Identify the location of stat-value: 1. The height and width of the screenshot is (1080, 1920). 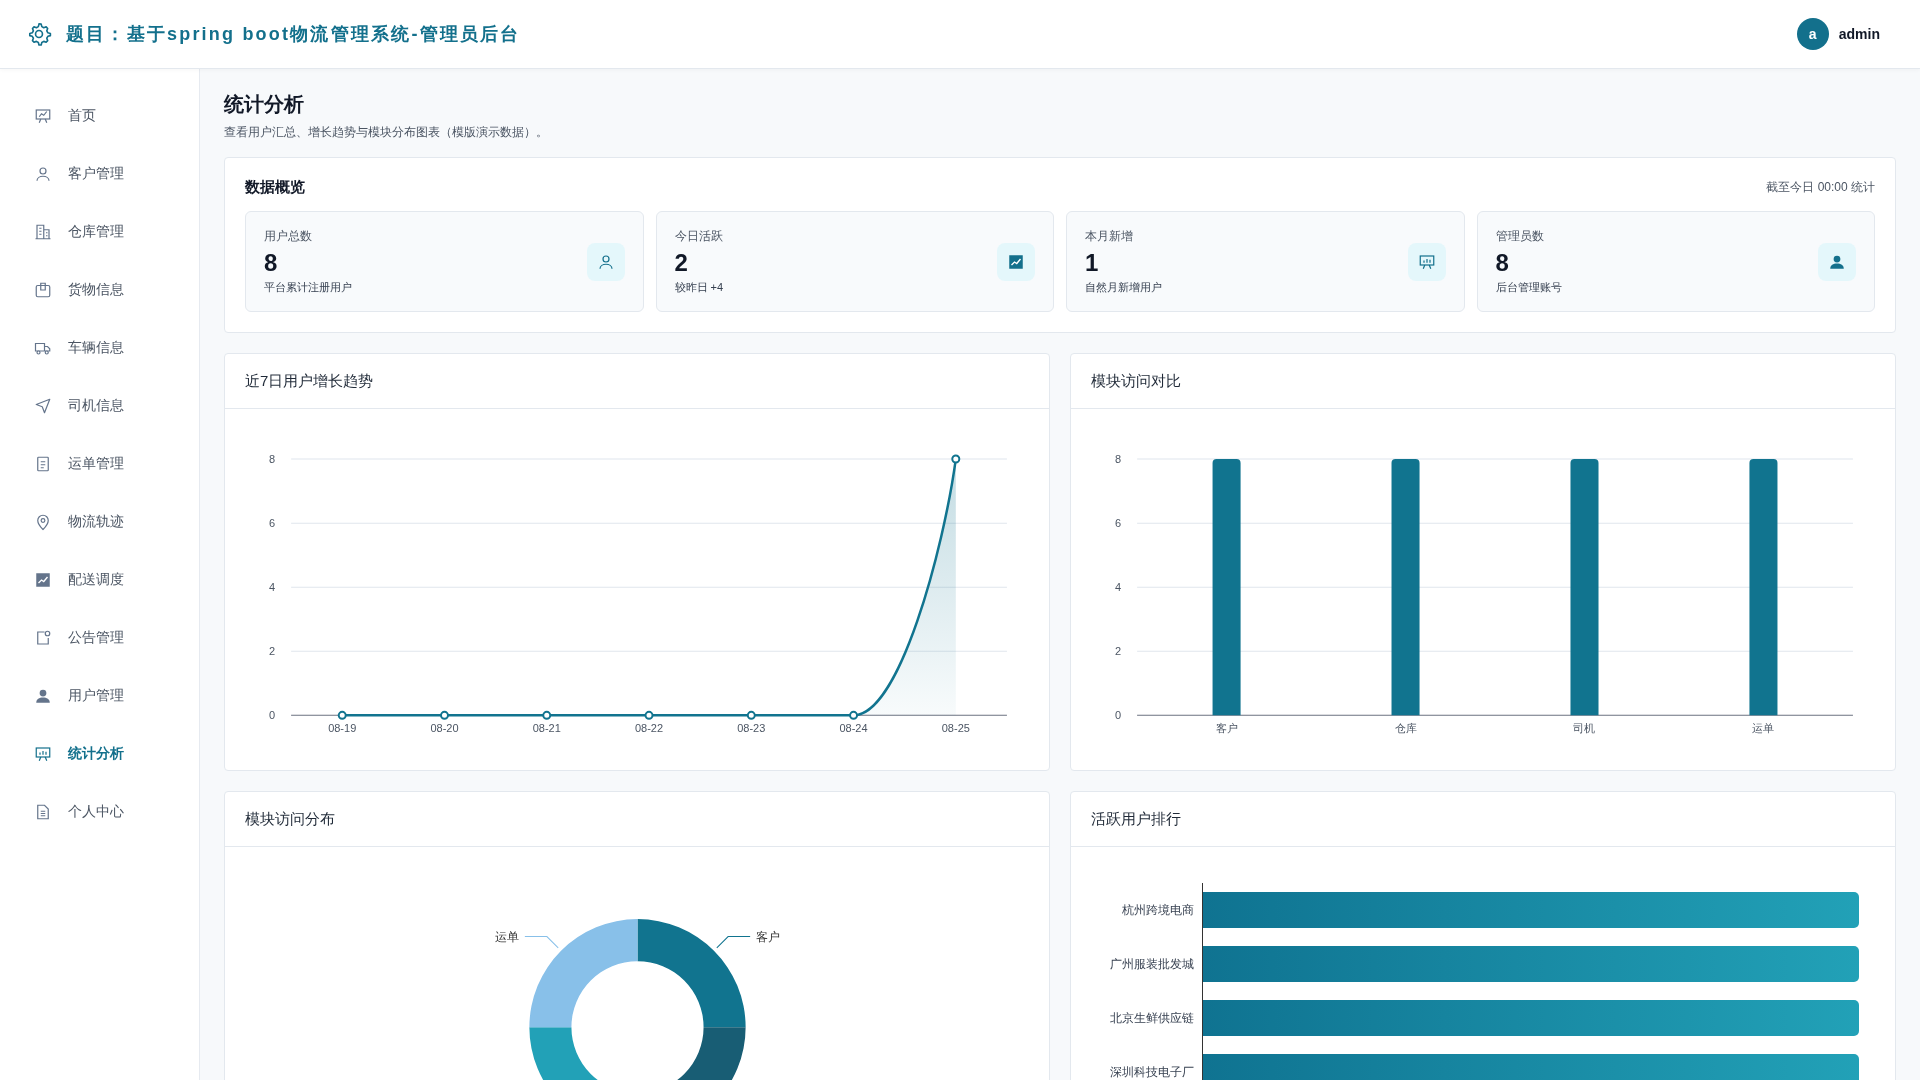
(1092, 263).